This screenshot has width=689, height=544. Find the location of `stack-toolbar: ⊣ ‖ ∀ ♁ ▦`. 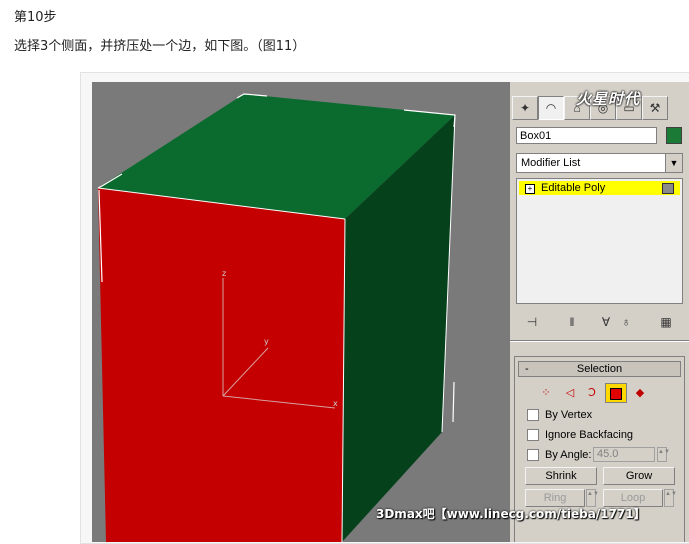

stack-toolbar: ⊣ ‖ ∀ ♁ ▦ is located at coordinates (599, 323).